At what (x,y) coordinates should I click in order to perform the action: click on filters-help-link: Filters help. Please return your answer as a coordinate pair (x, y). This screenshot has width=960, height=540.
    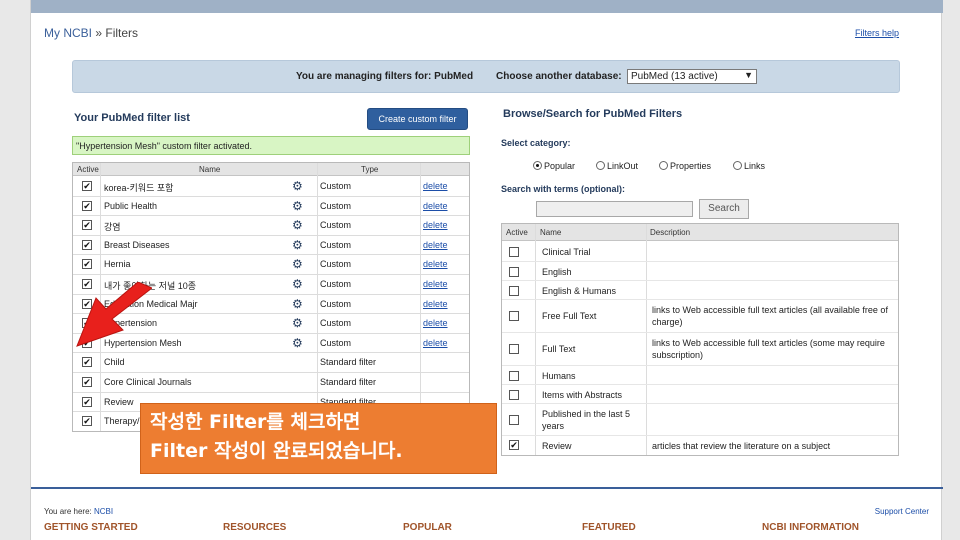
    Looking at the image, I should click on (877, 33).